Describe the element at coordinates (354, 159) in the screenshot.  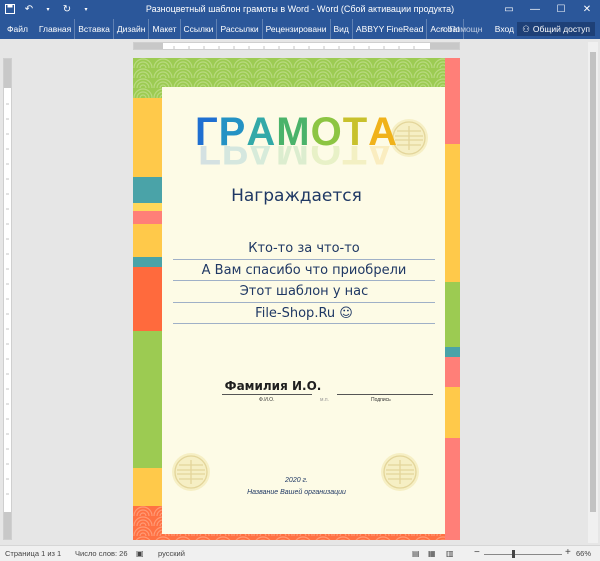
I see `heading-letter: Т` at that location.